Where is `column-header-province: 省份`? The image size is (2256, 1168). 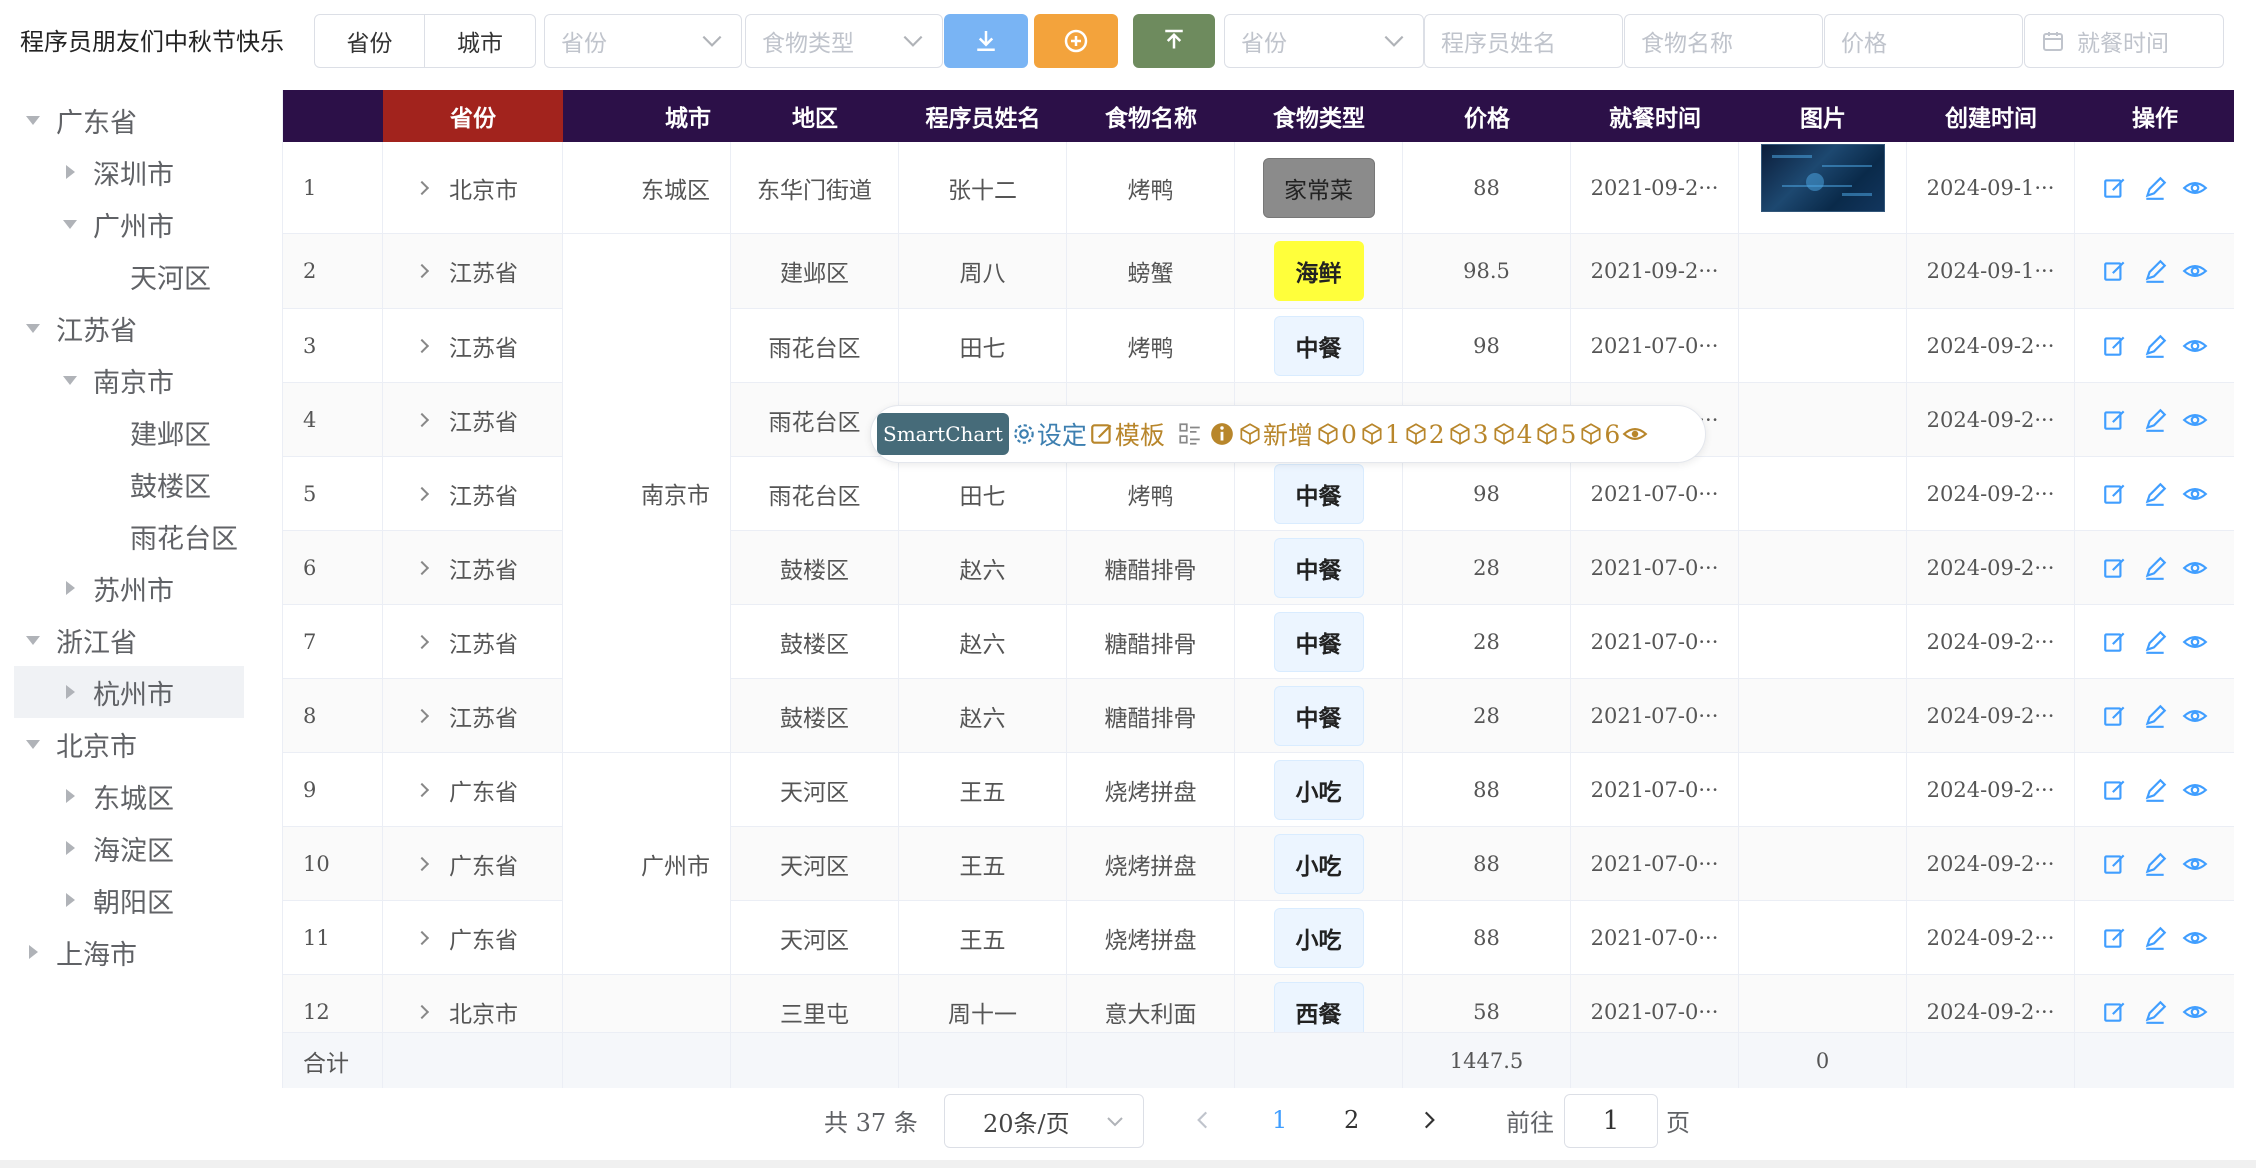
column-header-province: 省份 is located at coordinates (473, 116).